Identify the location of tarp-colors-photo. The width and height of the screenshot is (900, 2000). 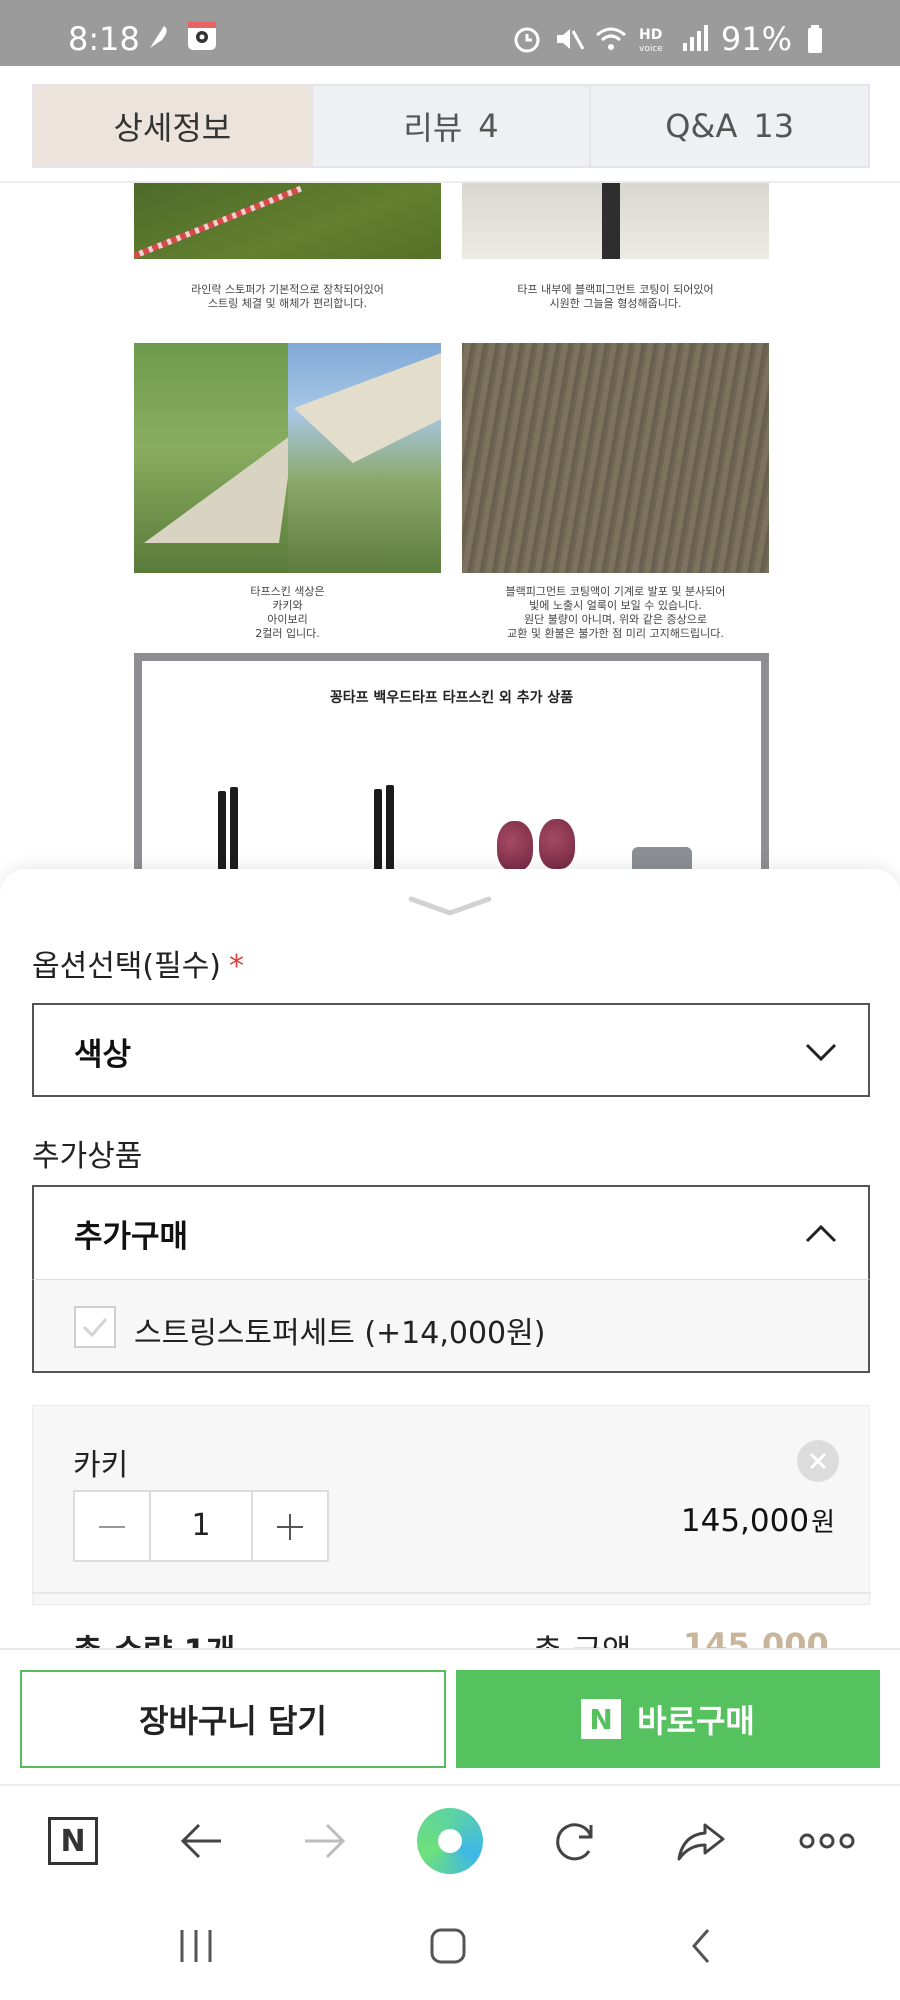
(287, 458).